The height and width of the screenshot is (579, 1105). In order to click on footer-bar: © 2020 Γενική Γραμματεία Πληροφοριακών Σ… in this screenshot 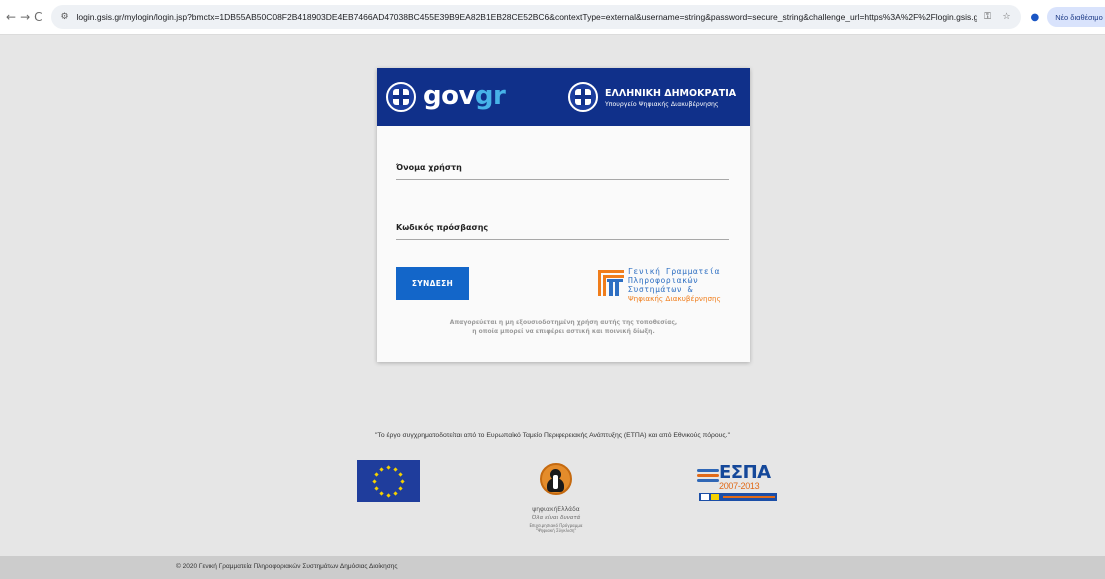, I will do `click(552, 567)`.